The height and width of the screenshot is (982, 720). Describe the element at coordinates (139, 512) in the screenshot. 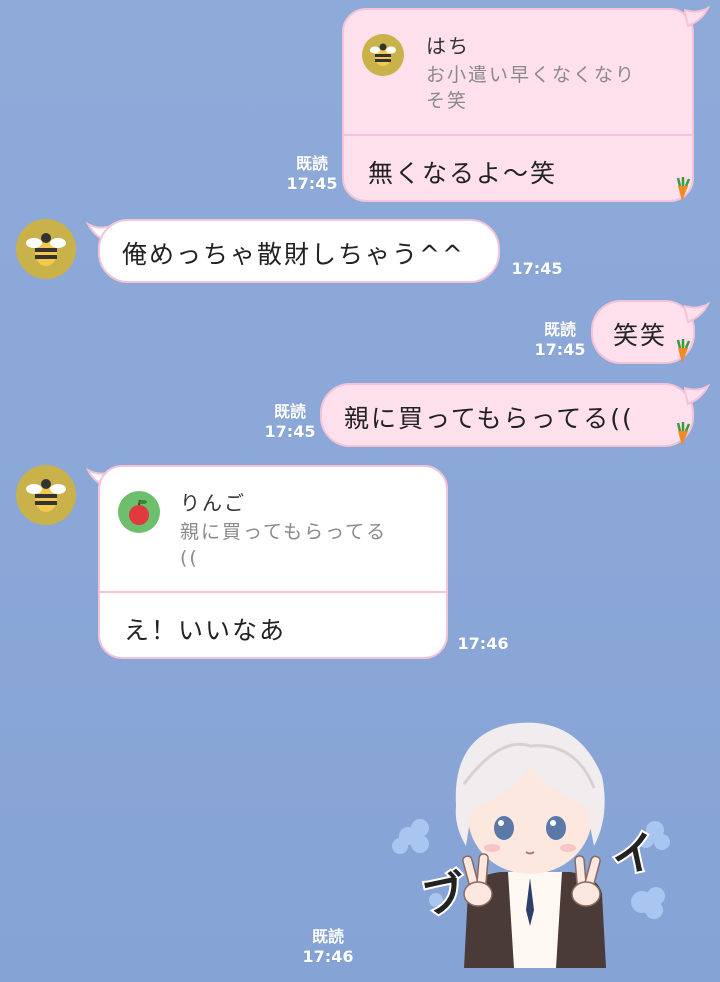

I see `apple-icon` at that location.